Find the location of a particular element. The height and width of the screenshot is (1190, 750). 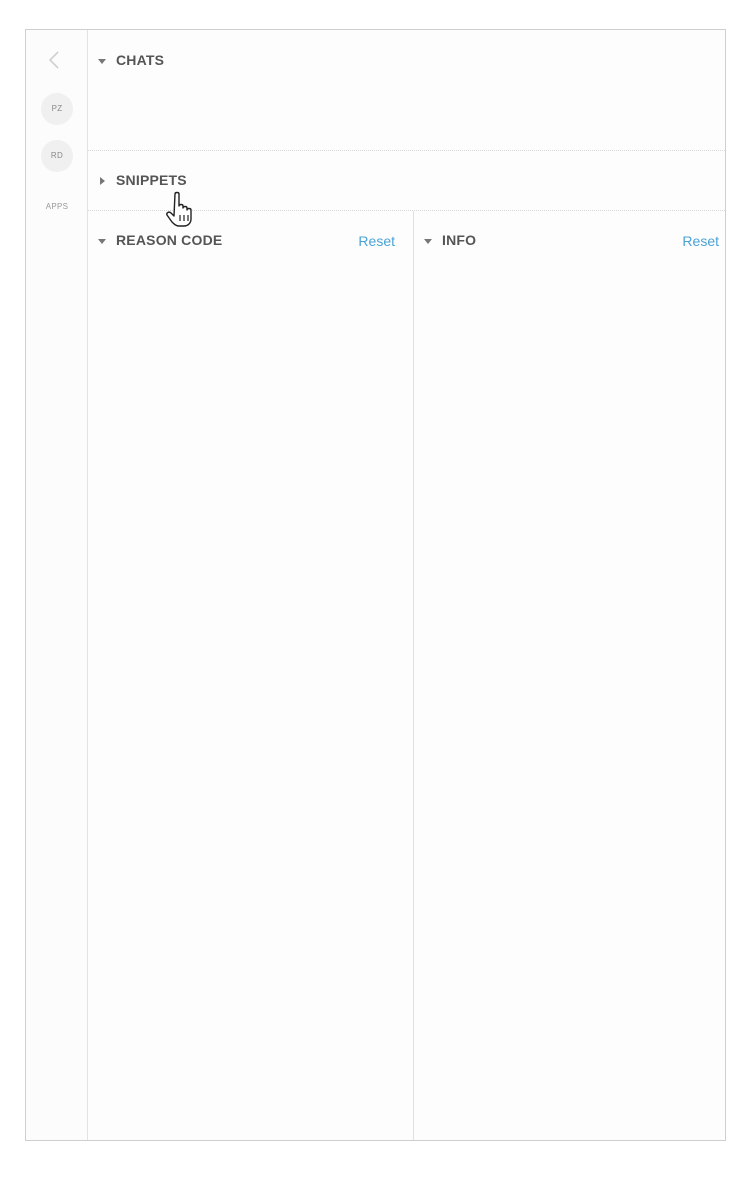

caret-right-icon is located at coordinates (105, 180).